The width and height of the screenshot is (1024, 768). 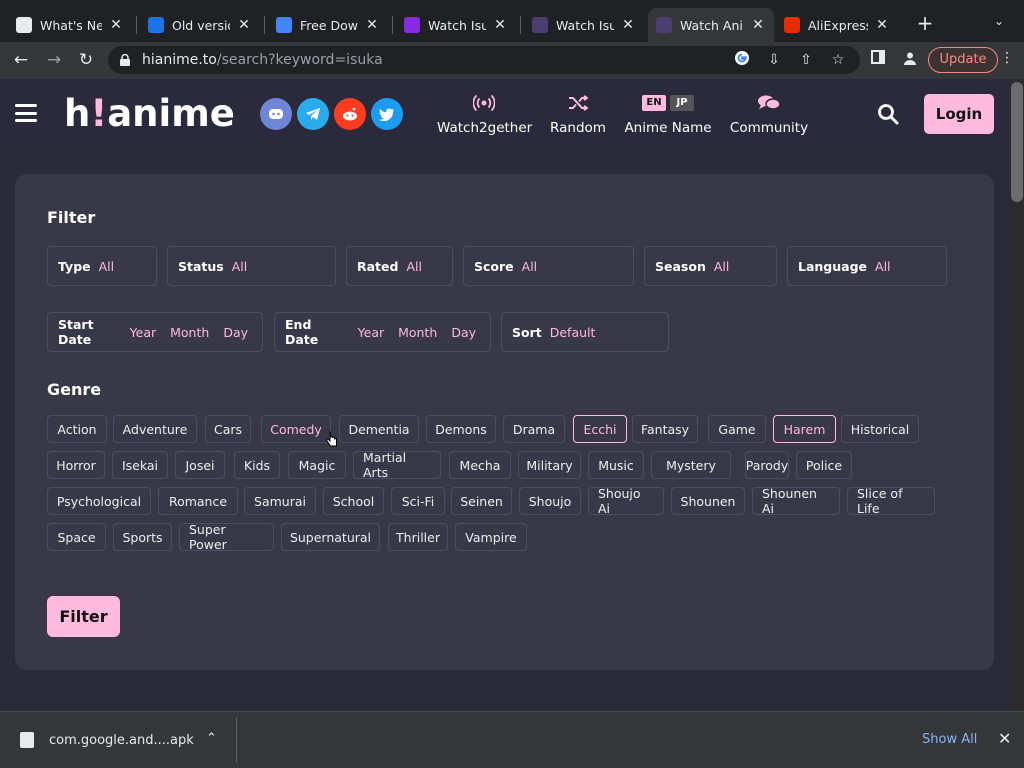 What do you see at coordinates (399, 266) in the screenshot?
I see `filter-rated-select: Rated All` at bounding box center [399, 266].